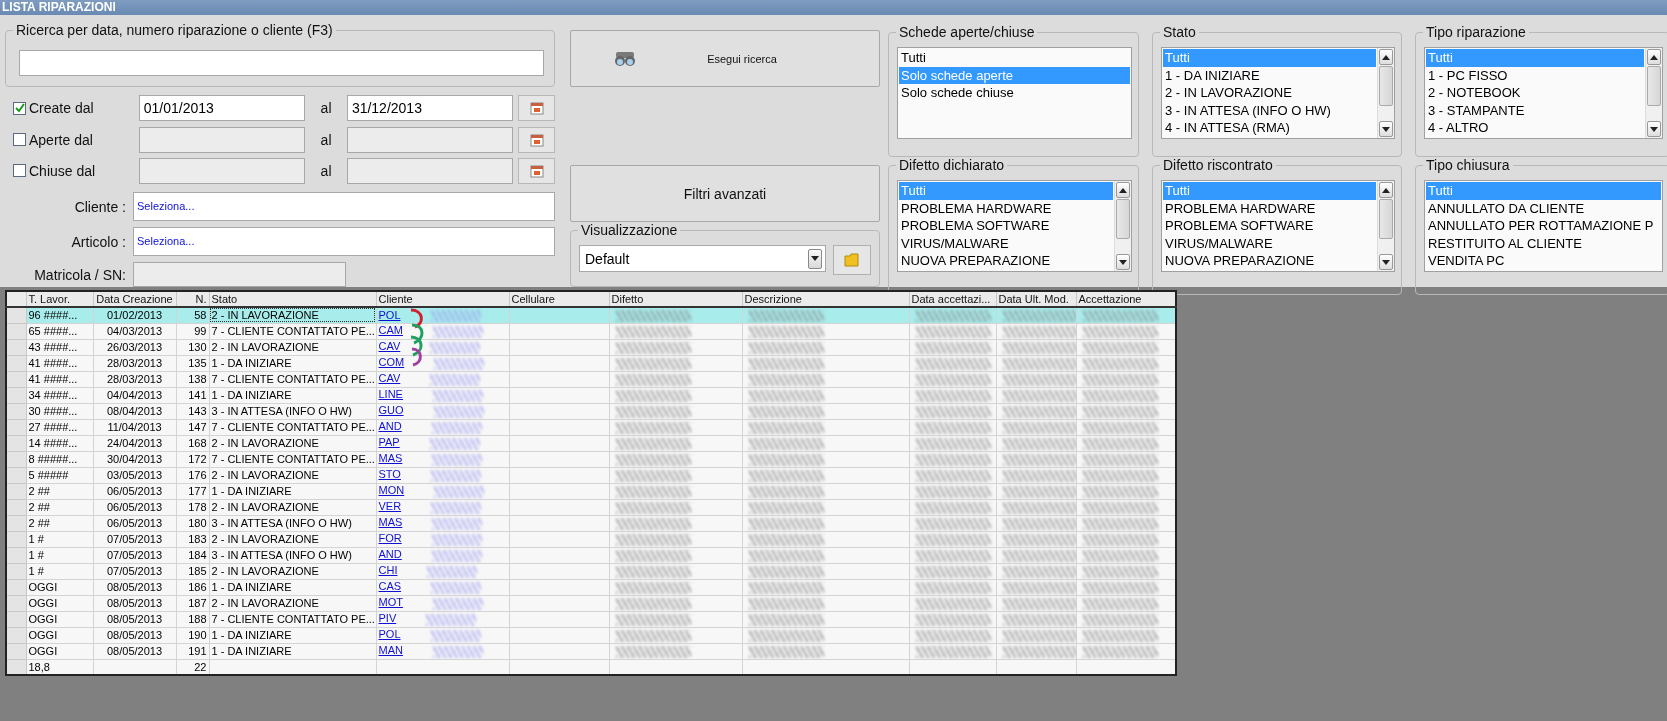 The image size is (1667, 721). What do you see at coordinates (591, 539) in the screenshot?
I see `table-row: 1 # 07/05/2013 183 2 - IN LAVORAZIONE FOR` at bounding box center [591, 539].